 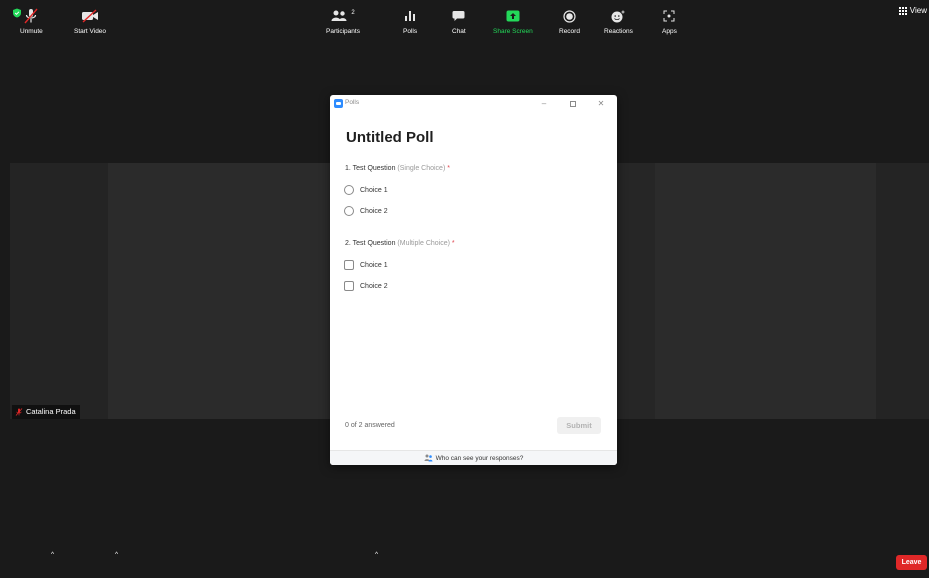 What do you see at coordinates (353, 13) in the screenshot?
I see `participant-count: 2` at bounding box center [353, 13].